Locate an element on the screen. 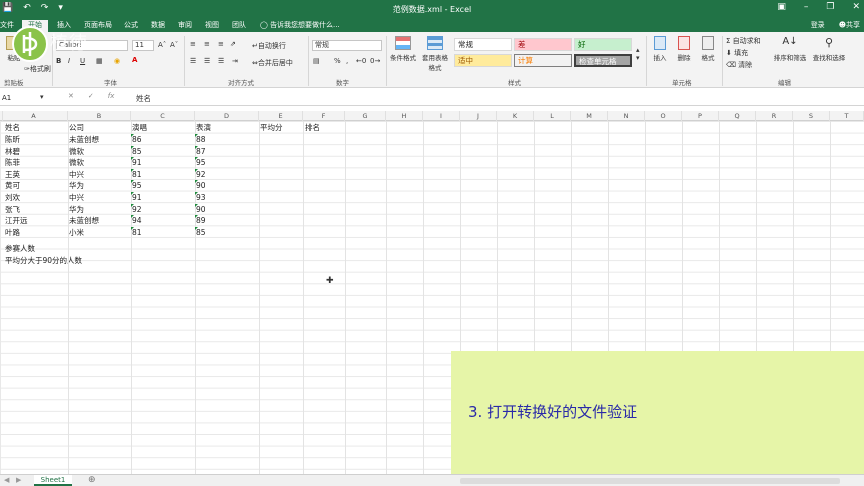 The image size is (864, 486). minimize-icon: – is located at coordinates (806, 7).